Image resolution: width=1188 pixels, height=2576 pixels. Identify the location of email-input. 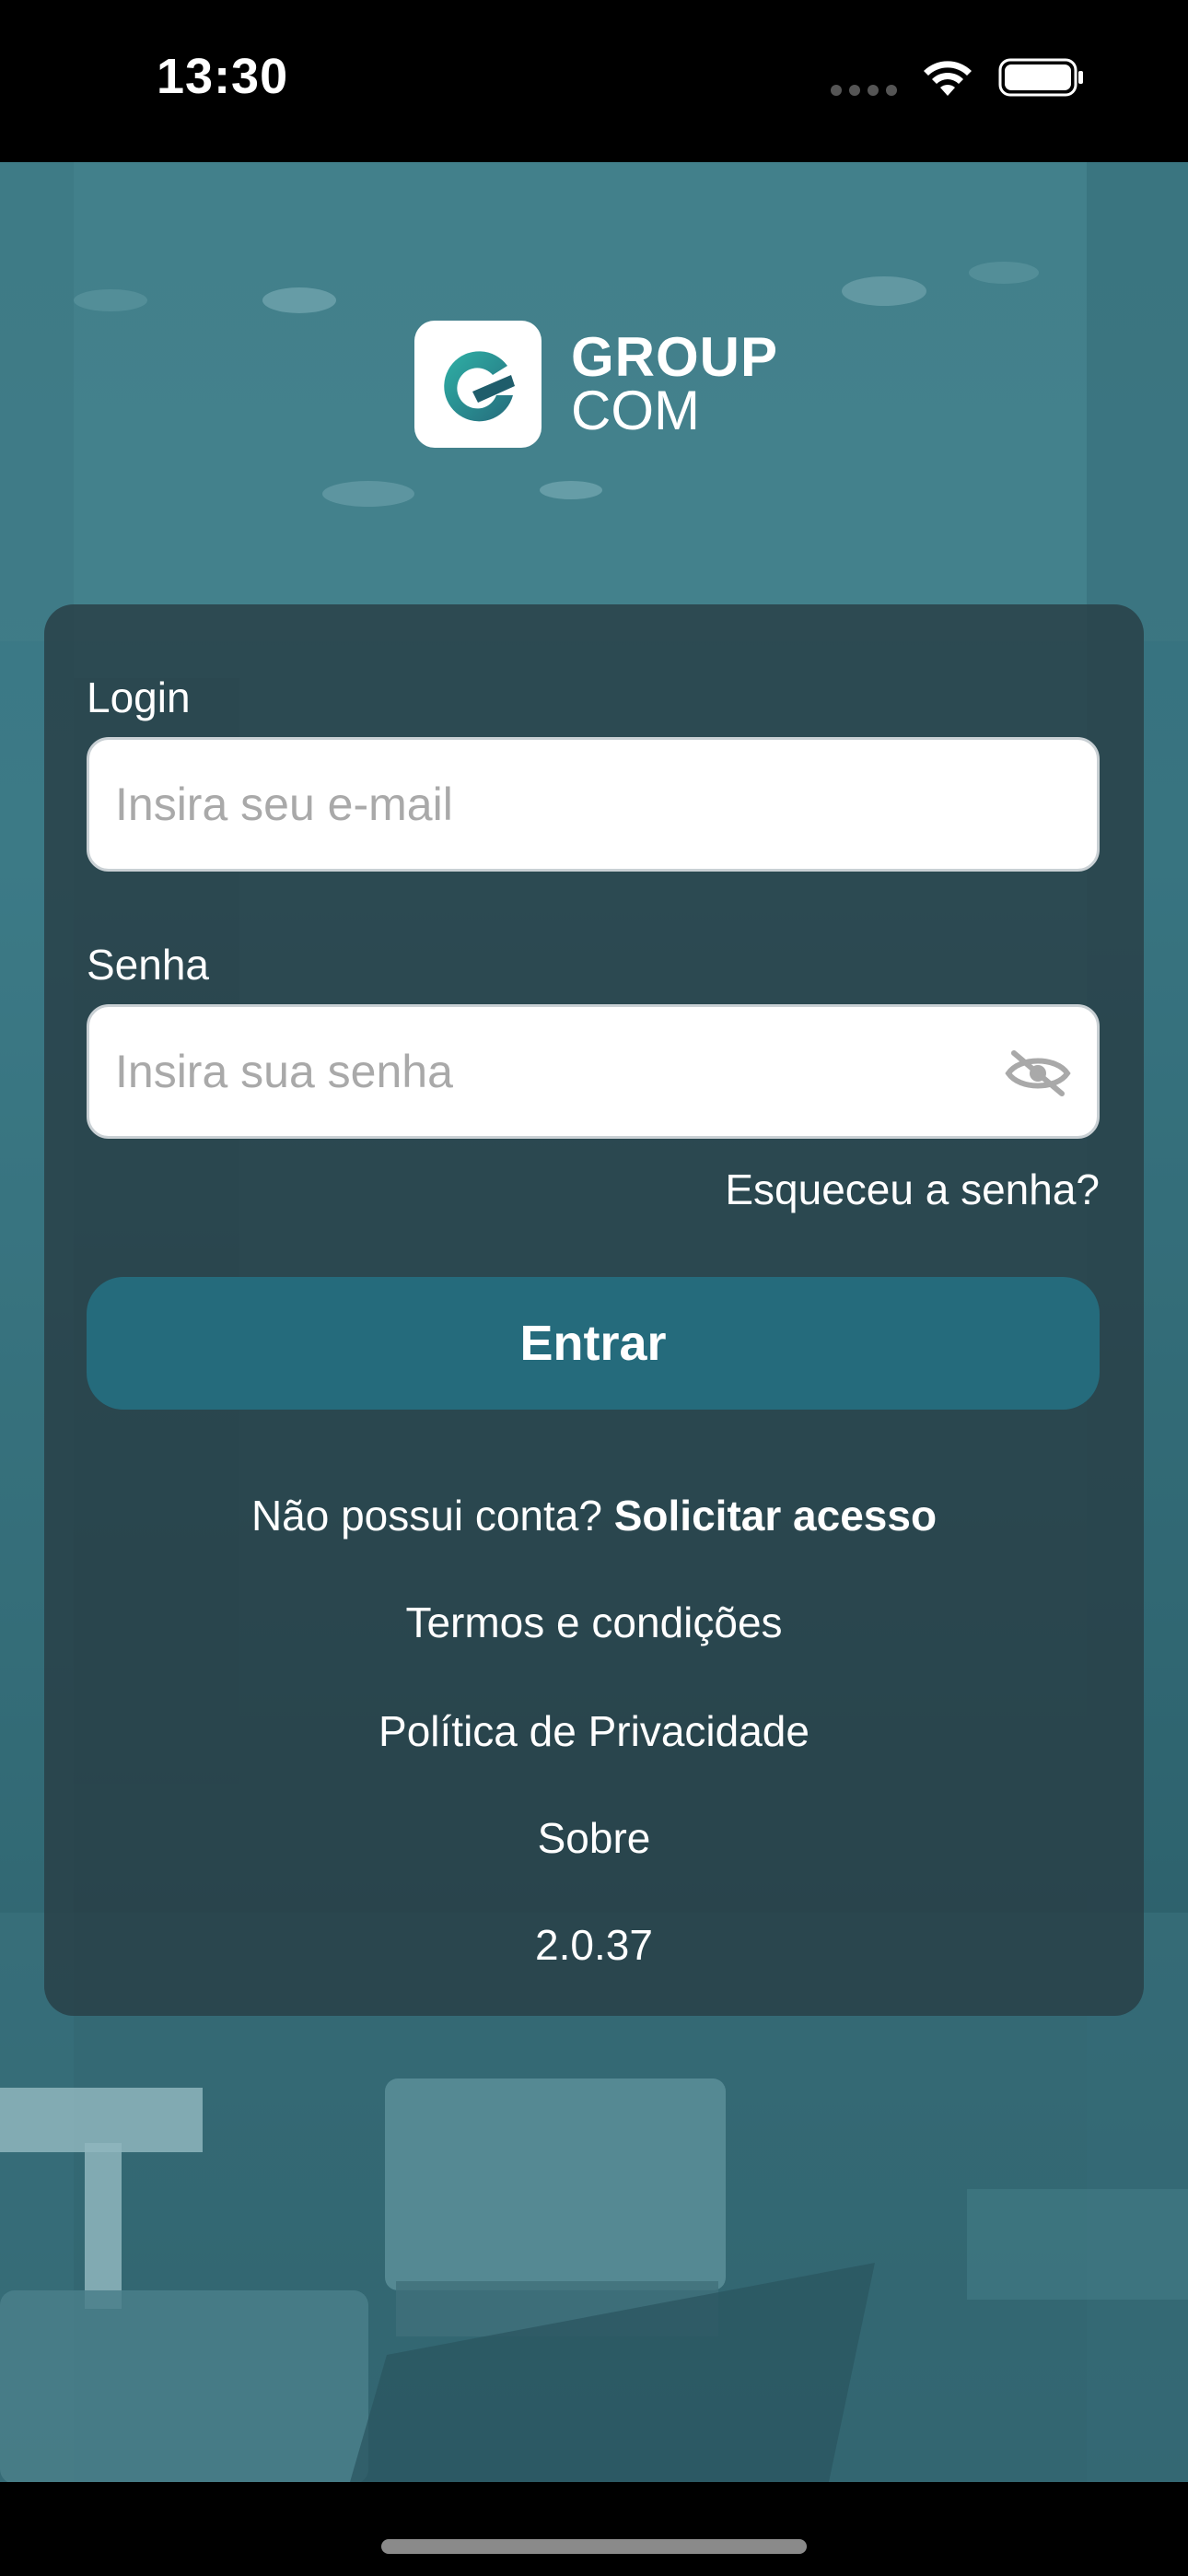
(529, 804).